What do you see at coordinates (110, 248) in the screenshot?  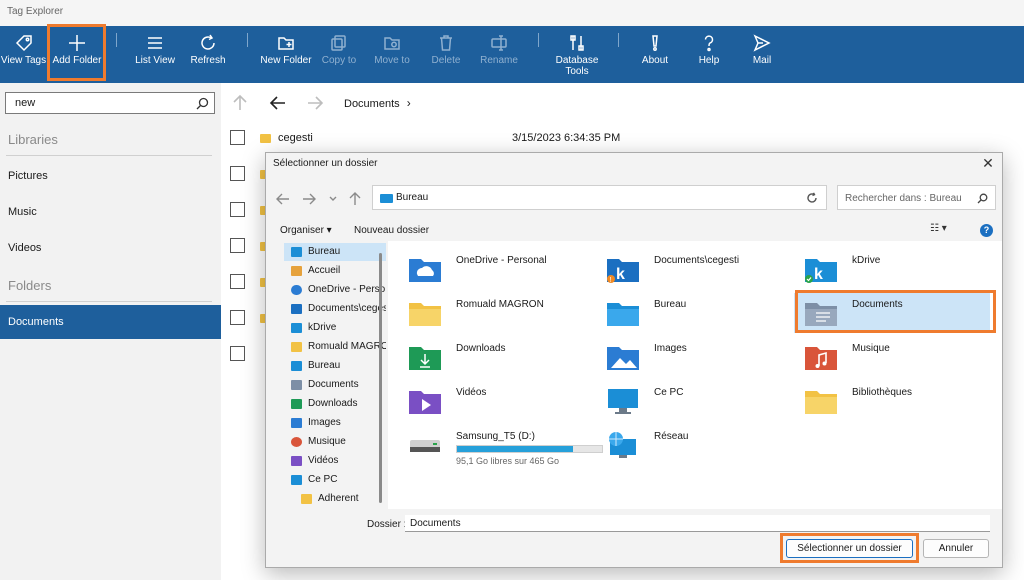 I see `library-item-videos: Videos` at bounding box center [110, 248].